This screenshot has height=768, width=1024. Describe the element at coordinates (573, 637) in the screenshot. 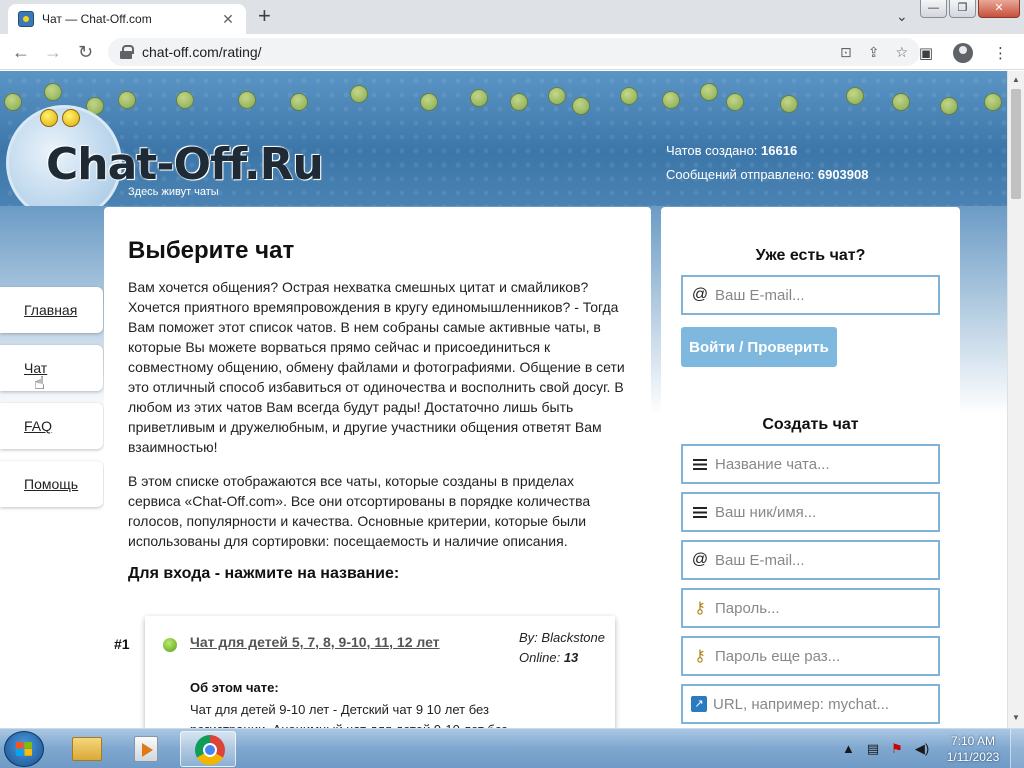

I see `chat-author: Blackstone` at that location.